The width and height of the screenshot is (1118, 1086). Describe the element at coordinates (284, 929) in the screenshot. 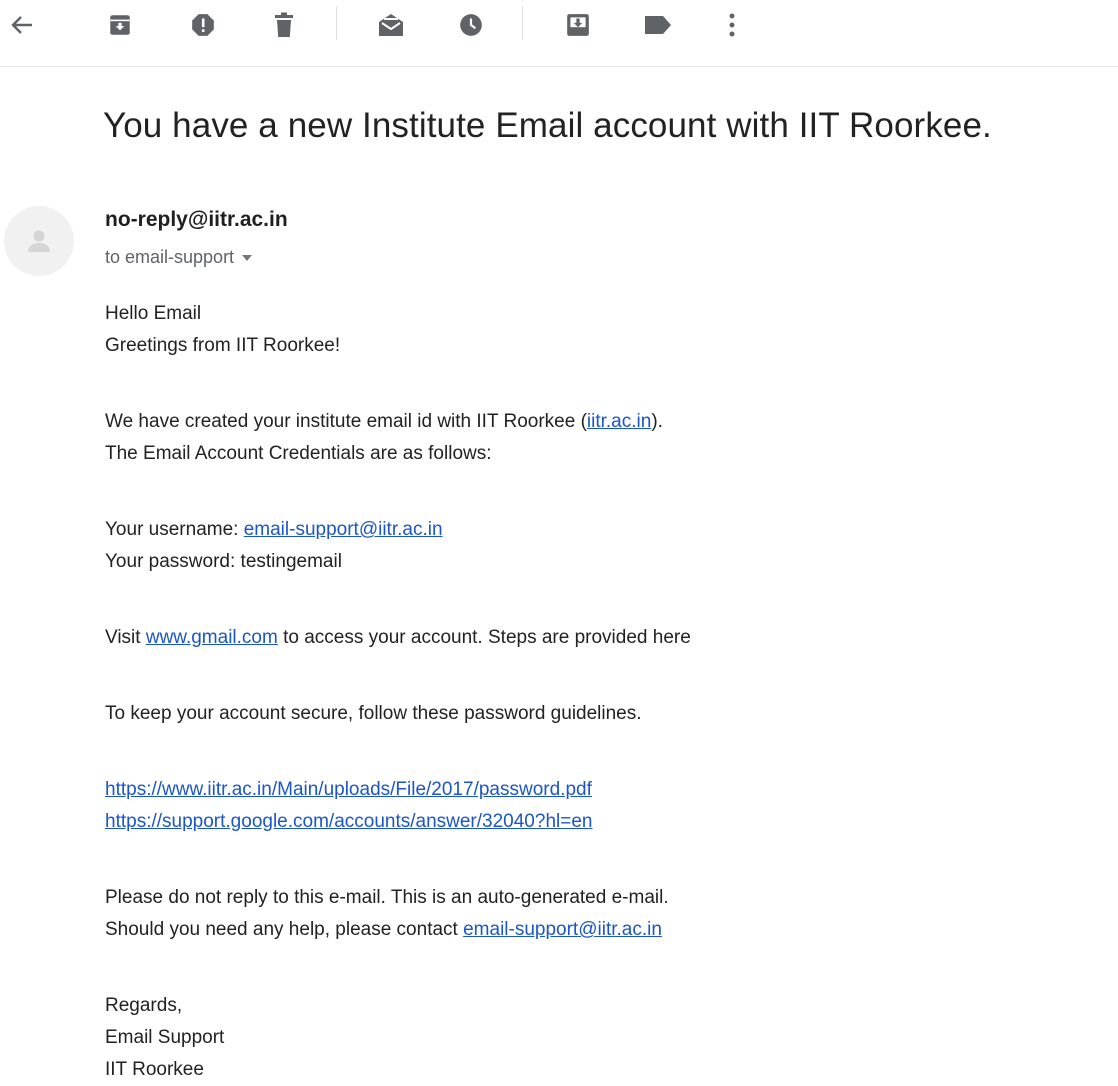

I see `help-prefix: Should you need any help, please contact` at that location.